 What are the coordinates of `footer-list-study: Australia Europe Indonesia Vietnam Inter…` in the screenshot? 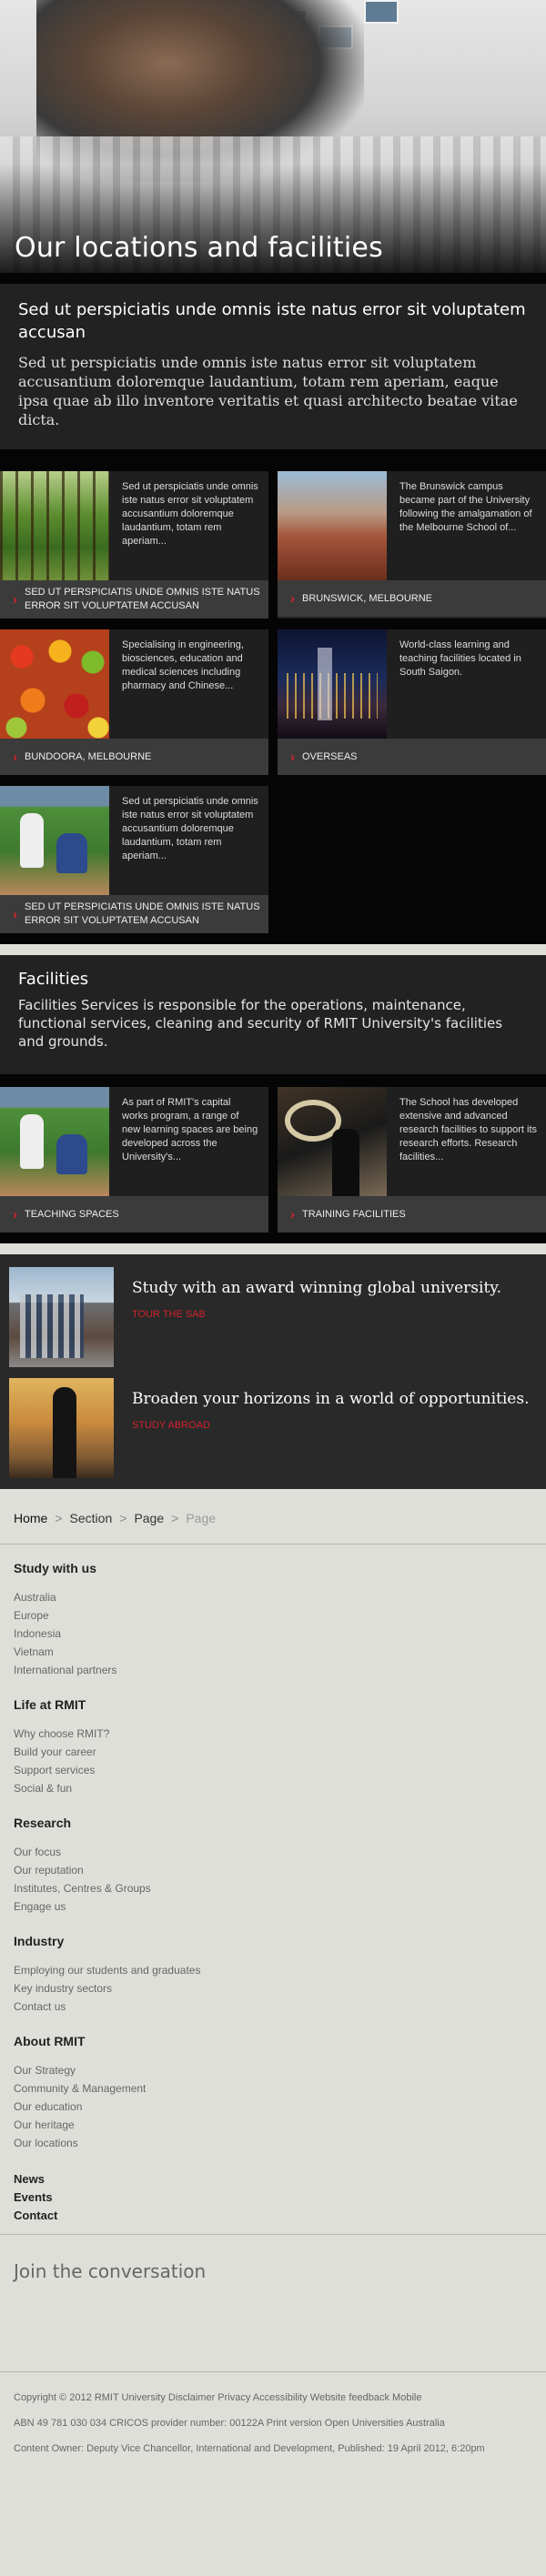 It's located at (273, 1633).